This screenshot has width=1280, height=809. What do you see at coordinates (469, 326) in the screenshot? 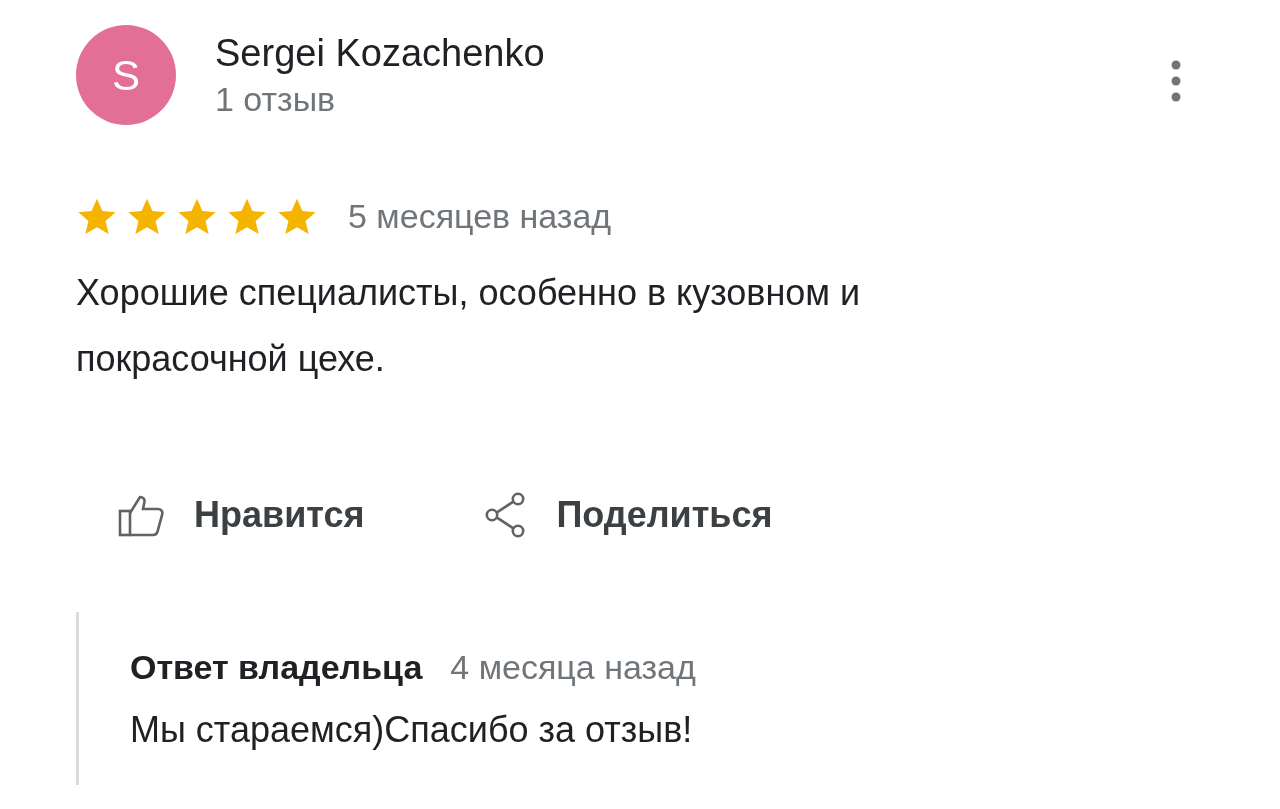
I see `review-text: Хорошие специалисты, особенно в кузовном и покрасочной цехе.` at bounding box center [469, 326].